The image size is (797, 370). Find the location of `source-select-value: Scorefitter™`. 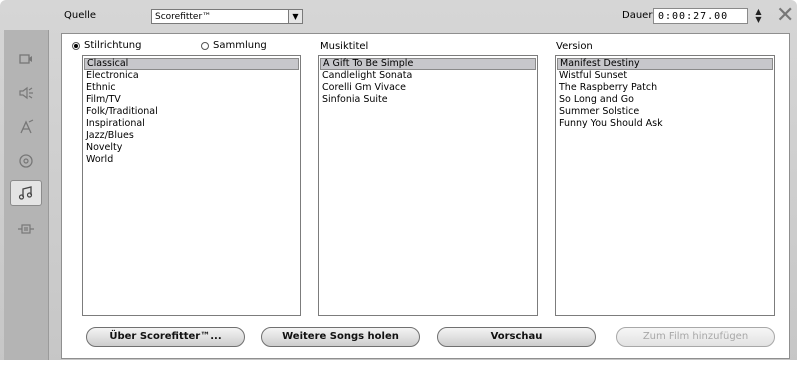

source-select-value: Scorefitter™ is located at coordinates (183, 17).